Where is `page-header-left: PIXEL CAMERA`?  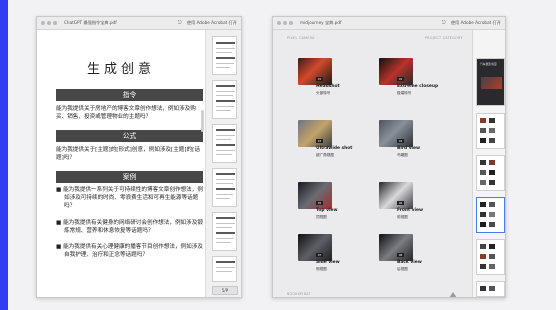
page-header-left: PIXEL CAMERA is located at coordinates (301, 38).